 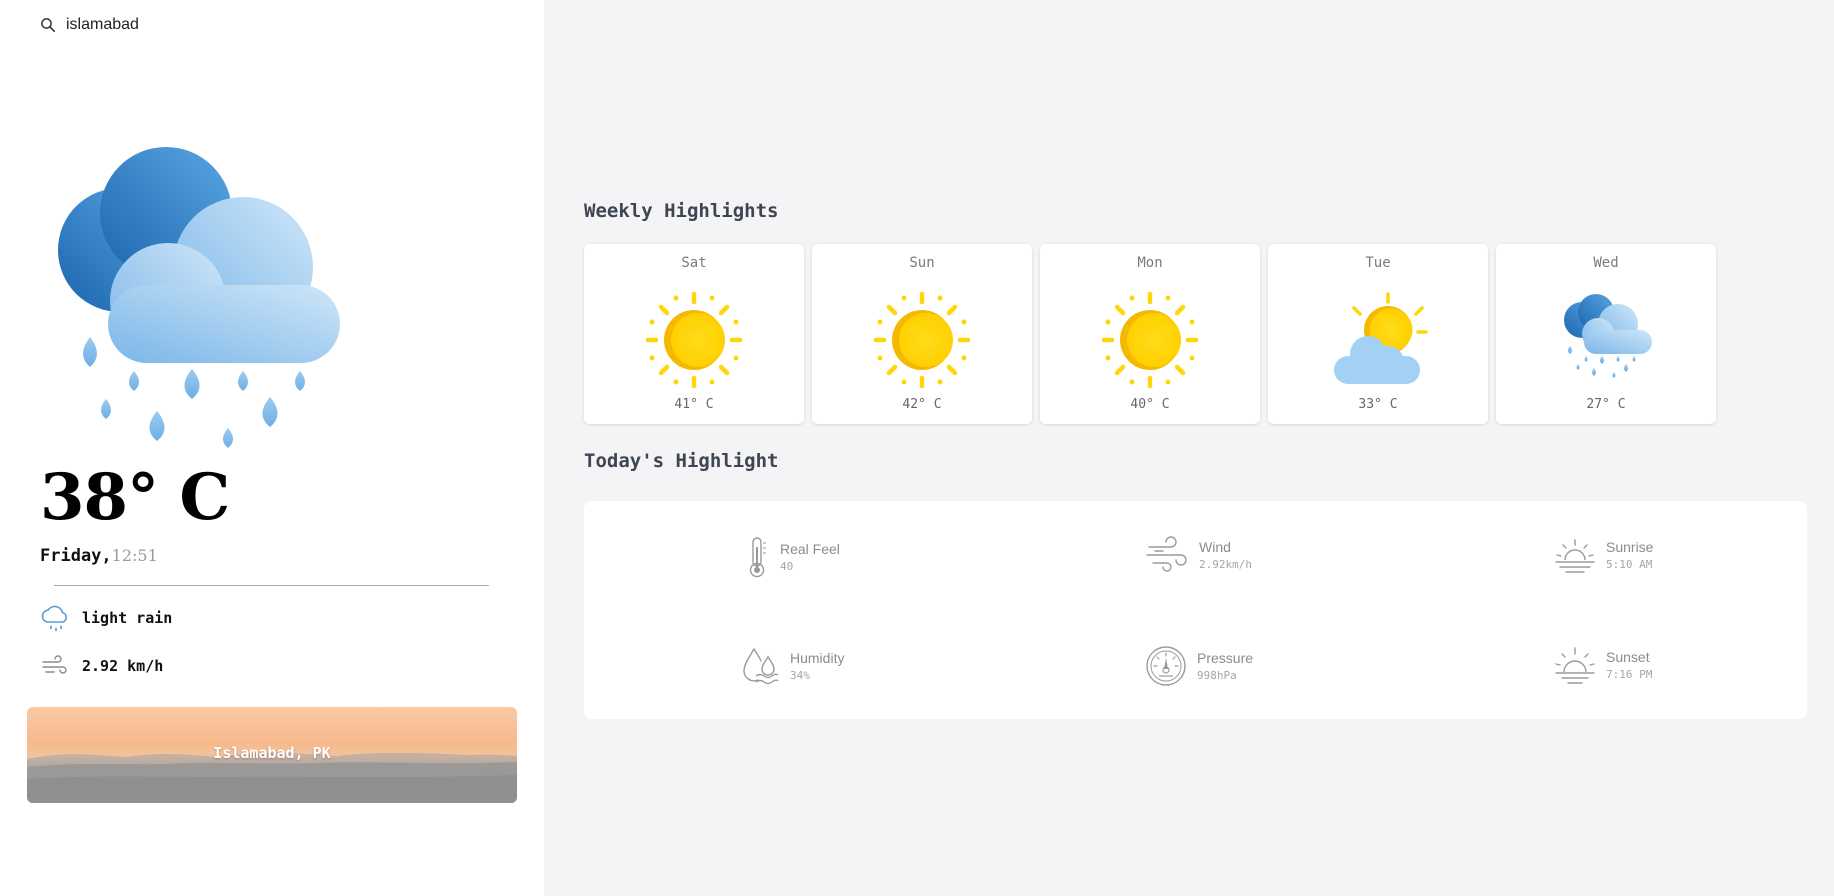 I want to click on forecast-day: Sat, so click(x=694, y=263).